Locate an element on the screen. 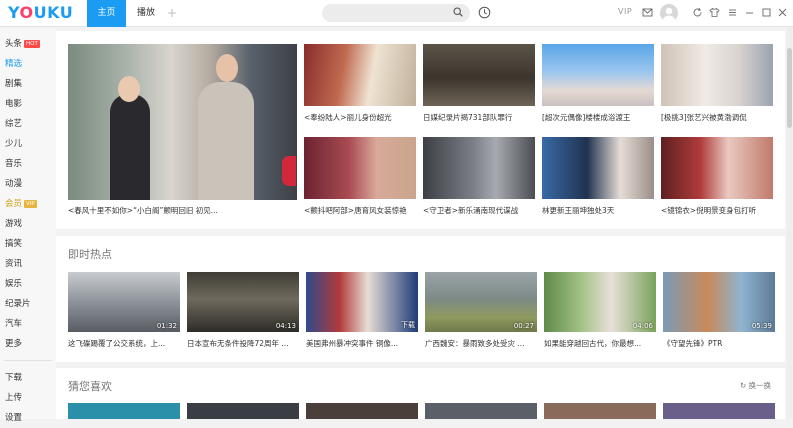 The image size is (793, 428). sidebar-item-more: 更多 is located at coordinates (28, 344).